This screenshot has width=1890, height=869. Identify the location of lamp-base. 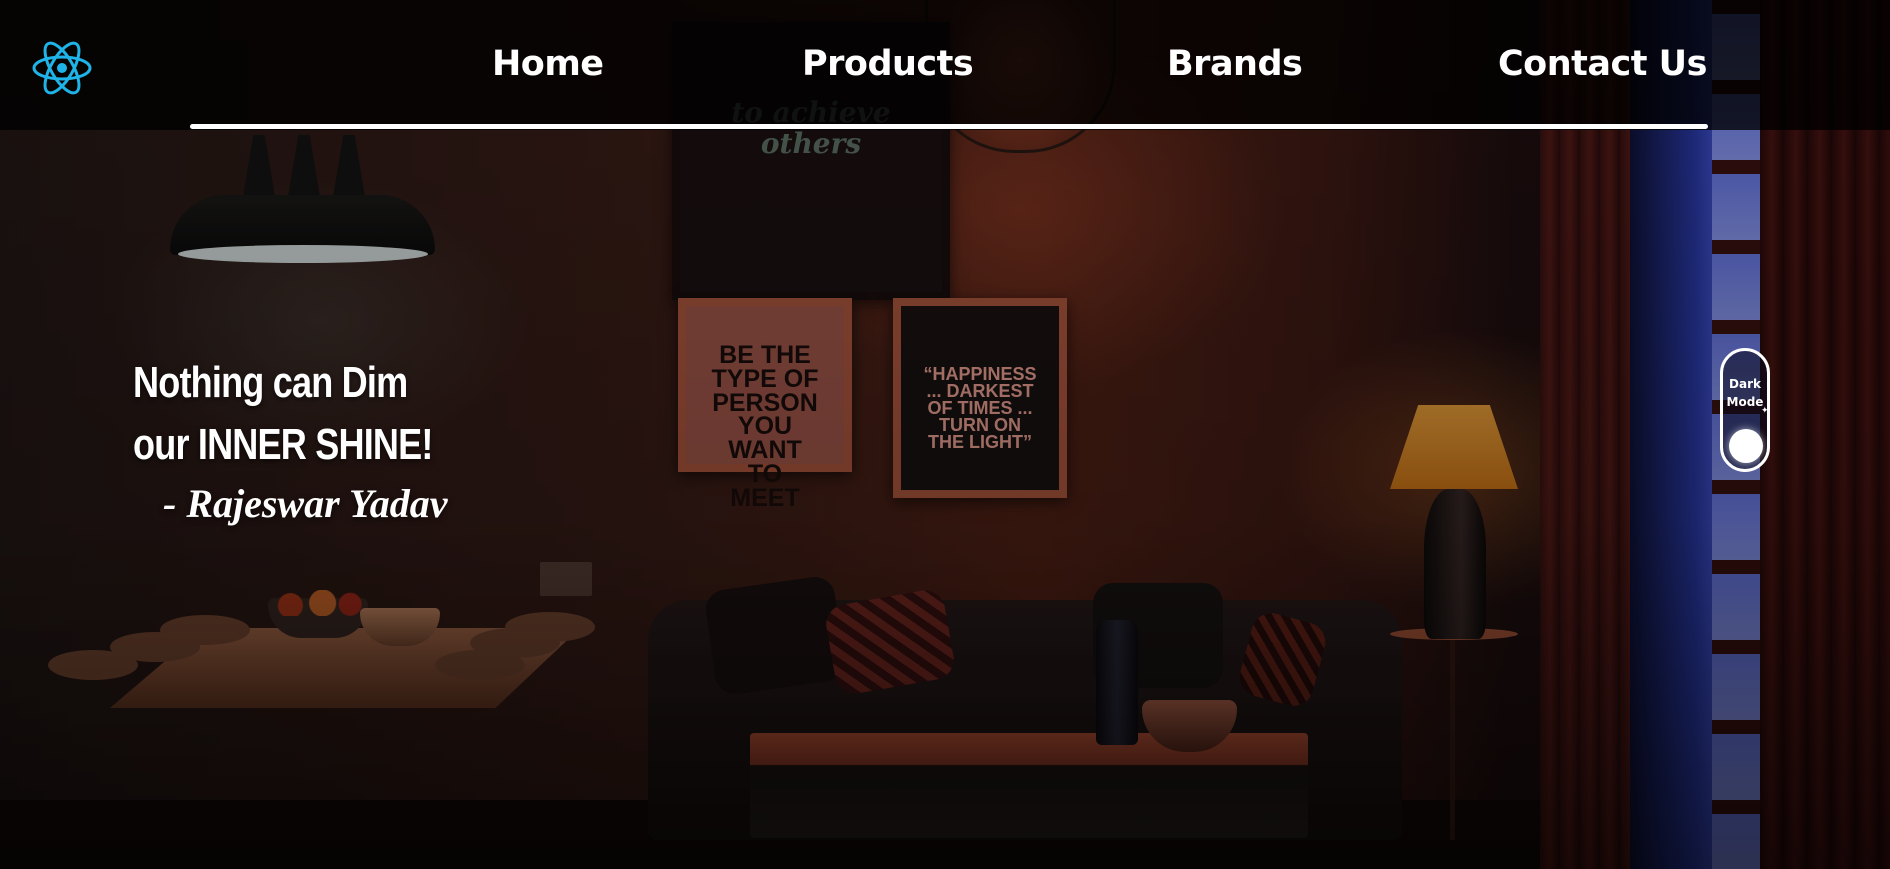
(1455, 564).